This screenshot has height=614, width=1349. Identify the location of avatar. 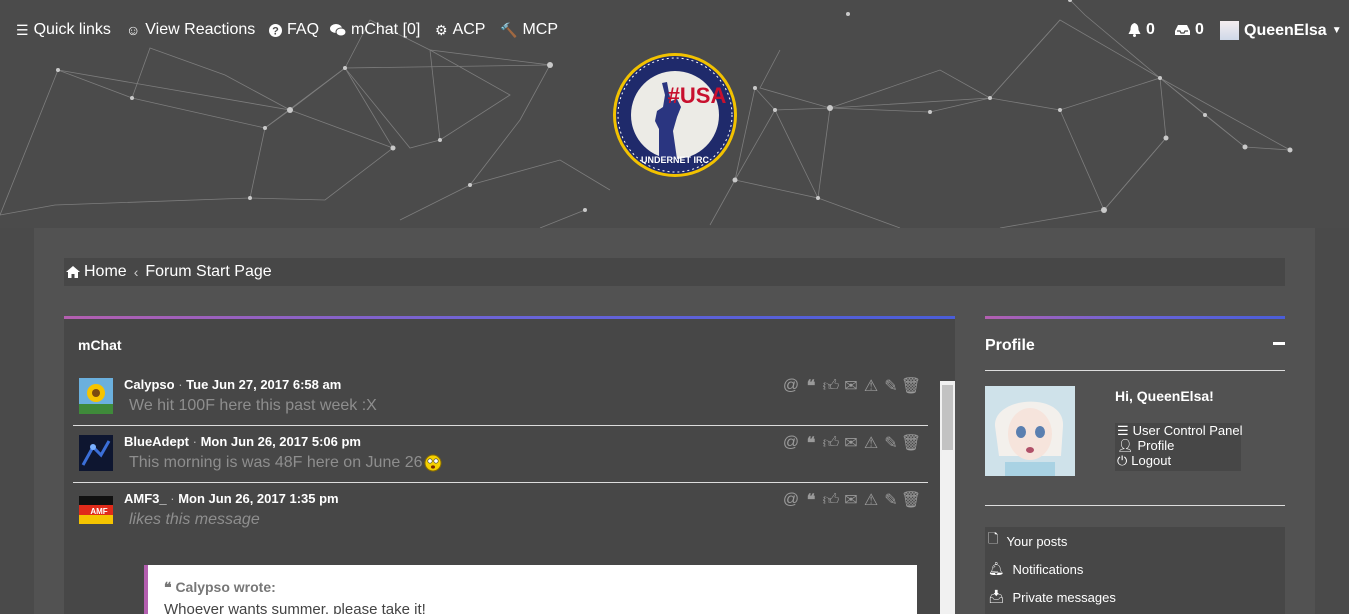
(96, 396).